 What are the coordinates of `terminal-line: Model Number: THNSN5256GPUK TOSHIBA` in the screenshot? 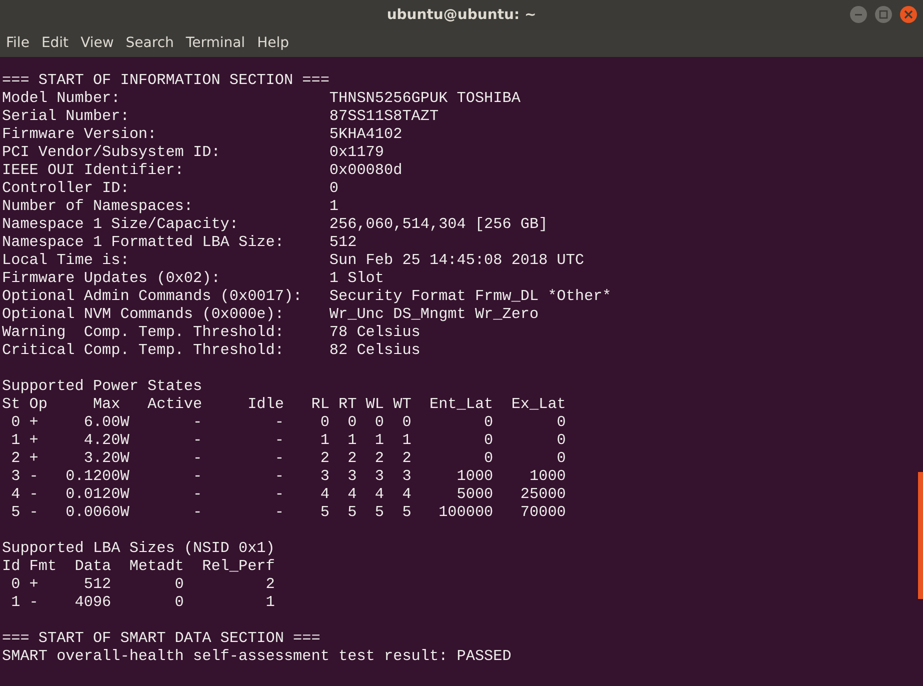 It's located at (261, 98).